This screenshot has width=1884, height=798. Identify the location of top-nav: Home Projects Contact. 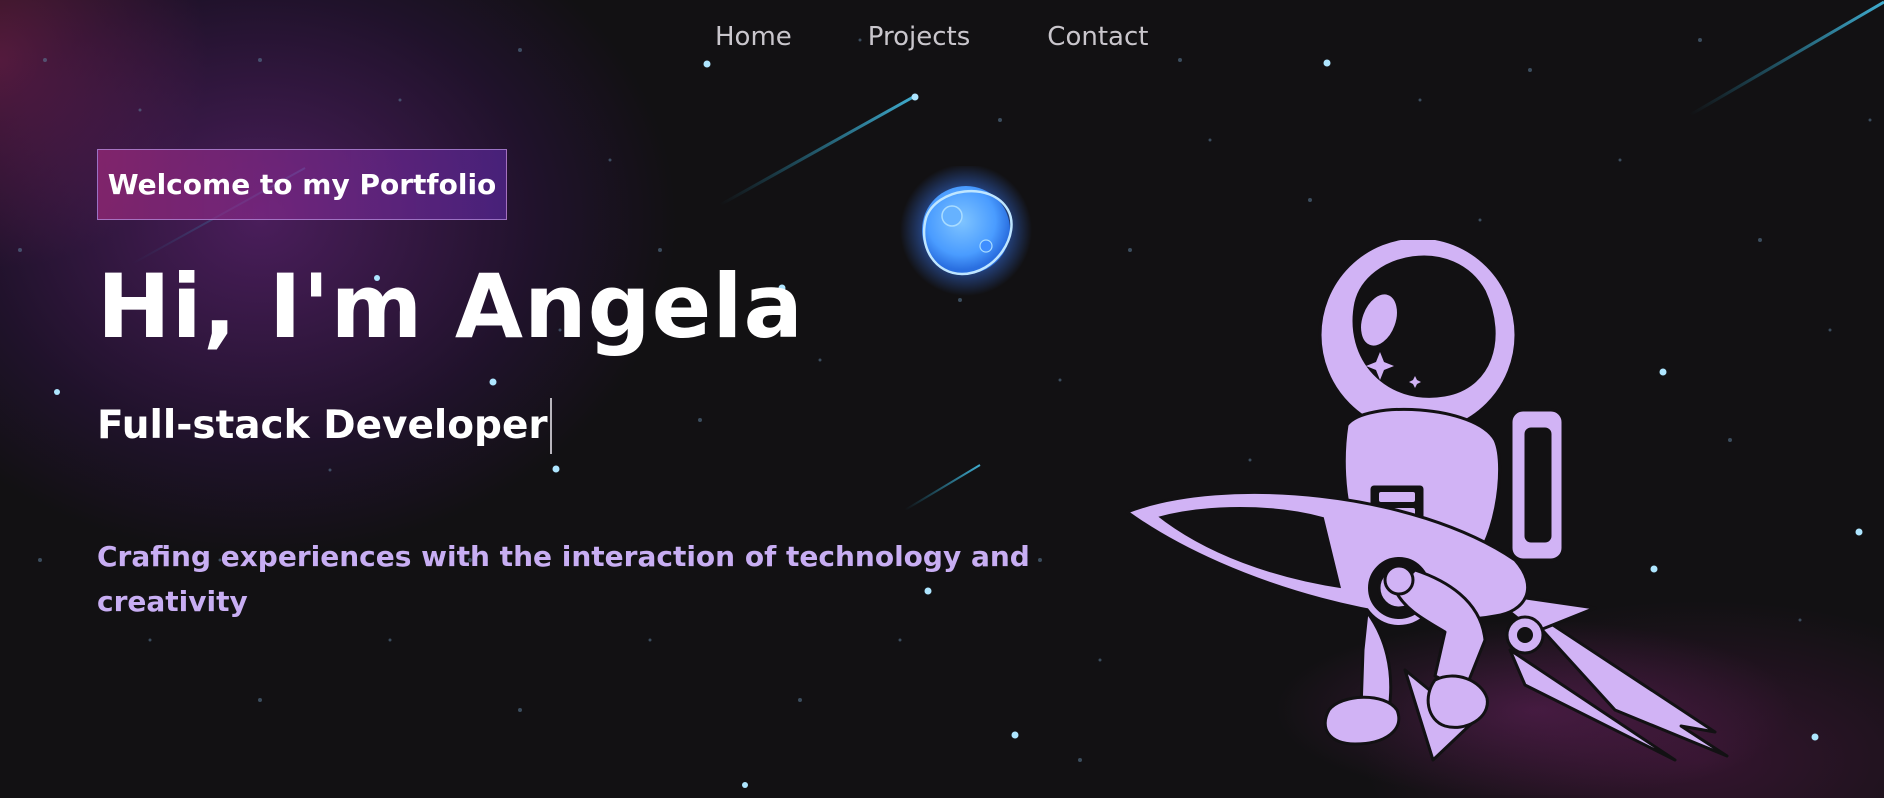
(931, 37).